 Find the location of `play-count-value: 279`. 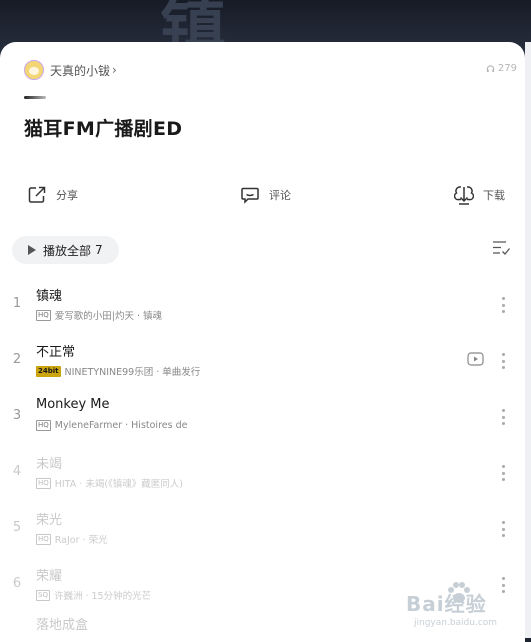

play-count-value: 279 is located at coordinates (507, 68).